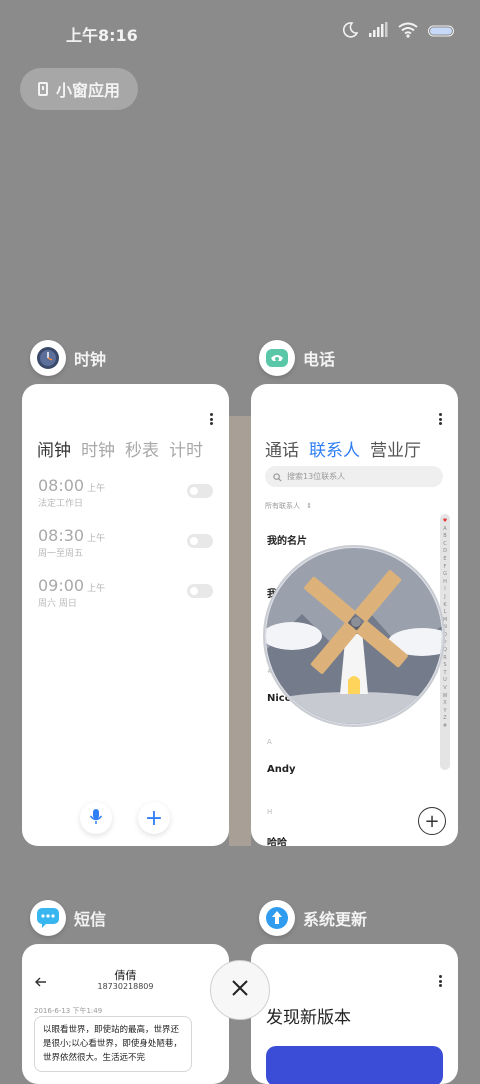  I want to click on floating-window-label: 小窗应用, so click(88, 90).